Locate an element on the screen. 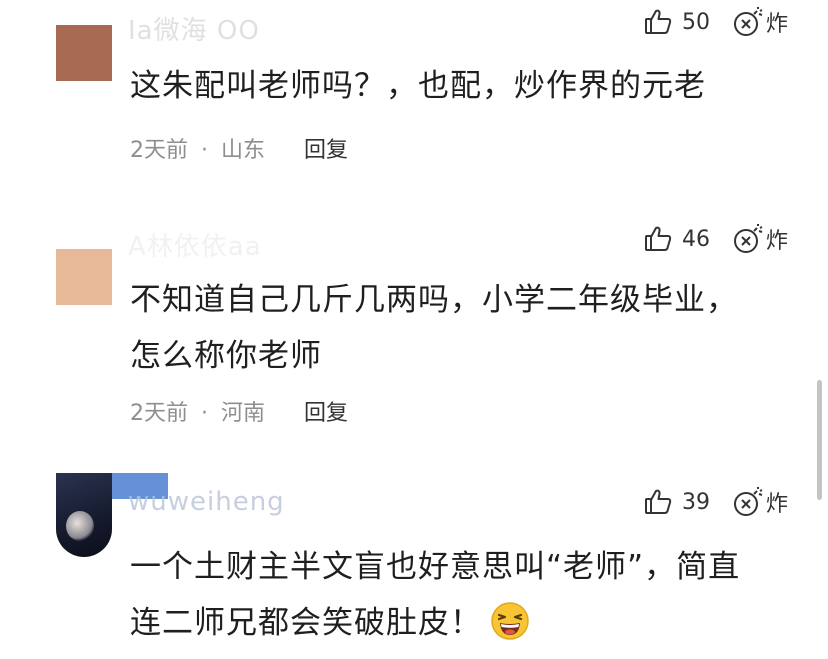  scrollbar is located at coordinates (819, 440).